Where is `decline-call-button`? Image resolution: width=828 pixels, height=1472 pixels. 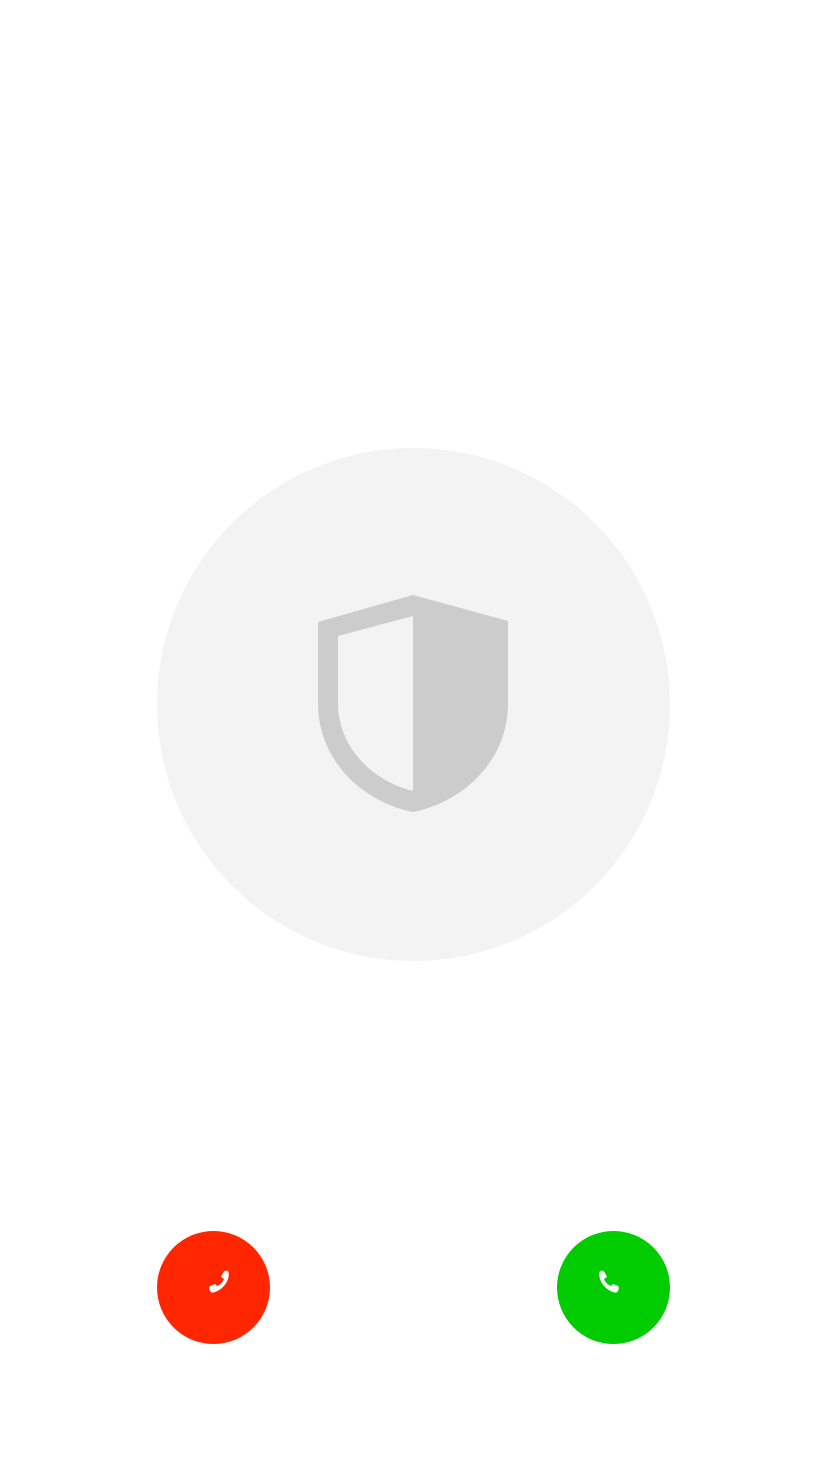
decline-call-button is located at coordinates (213, 1287).